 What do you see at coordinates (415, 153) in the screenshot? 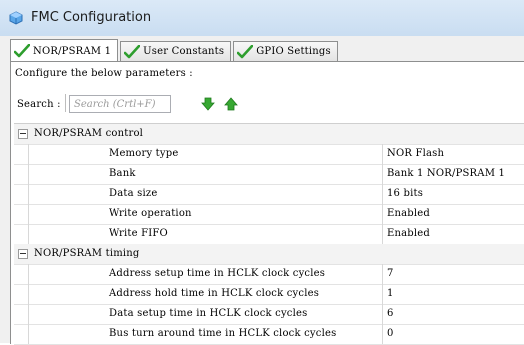
I see `param-value: NOR Flash` at bounding box center [415, 153].